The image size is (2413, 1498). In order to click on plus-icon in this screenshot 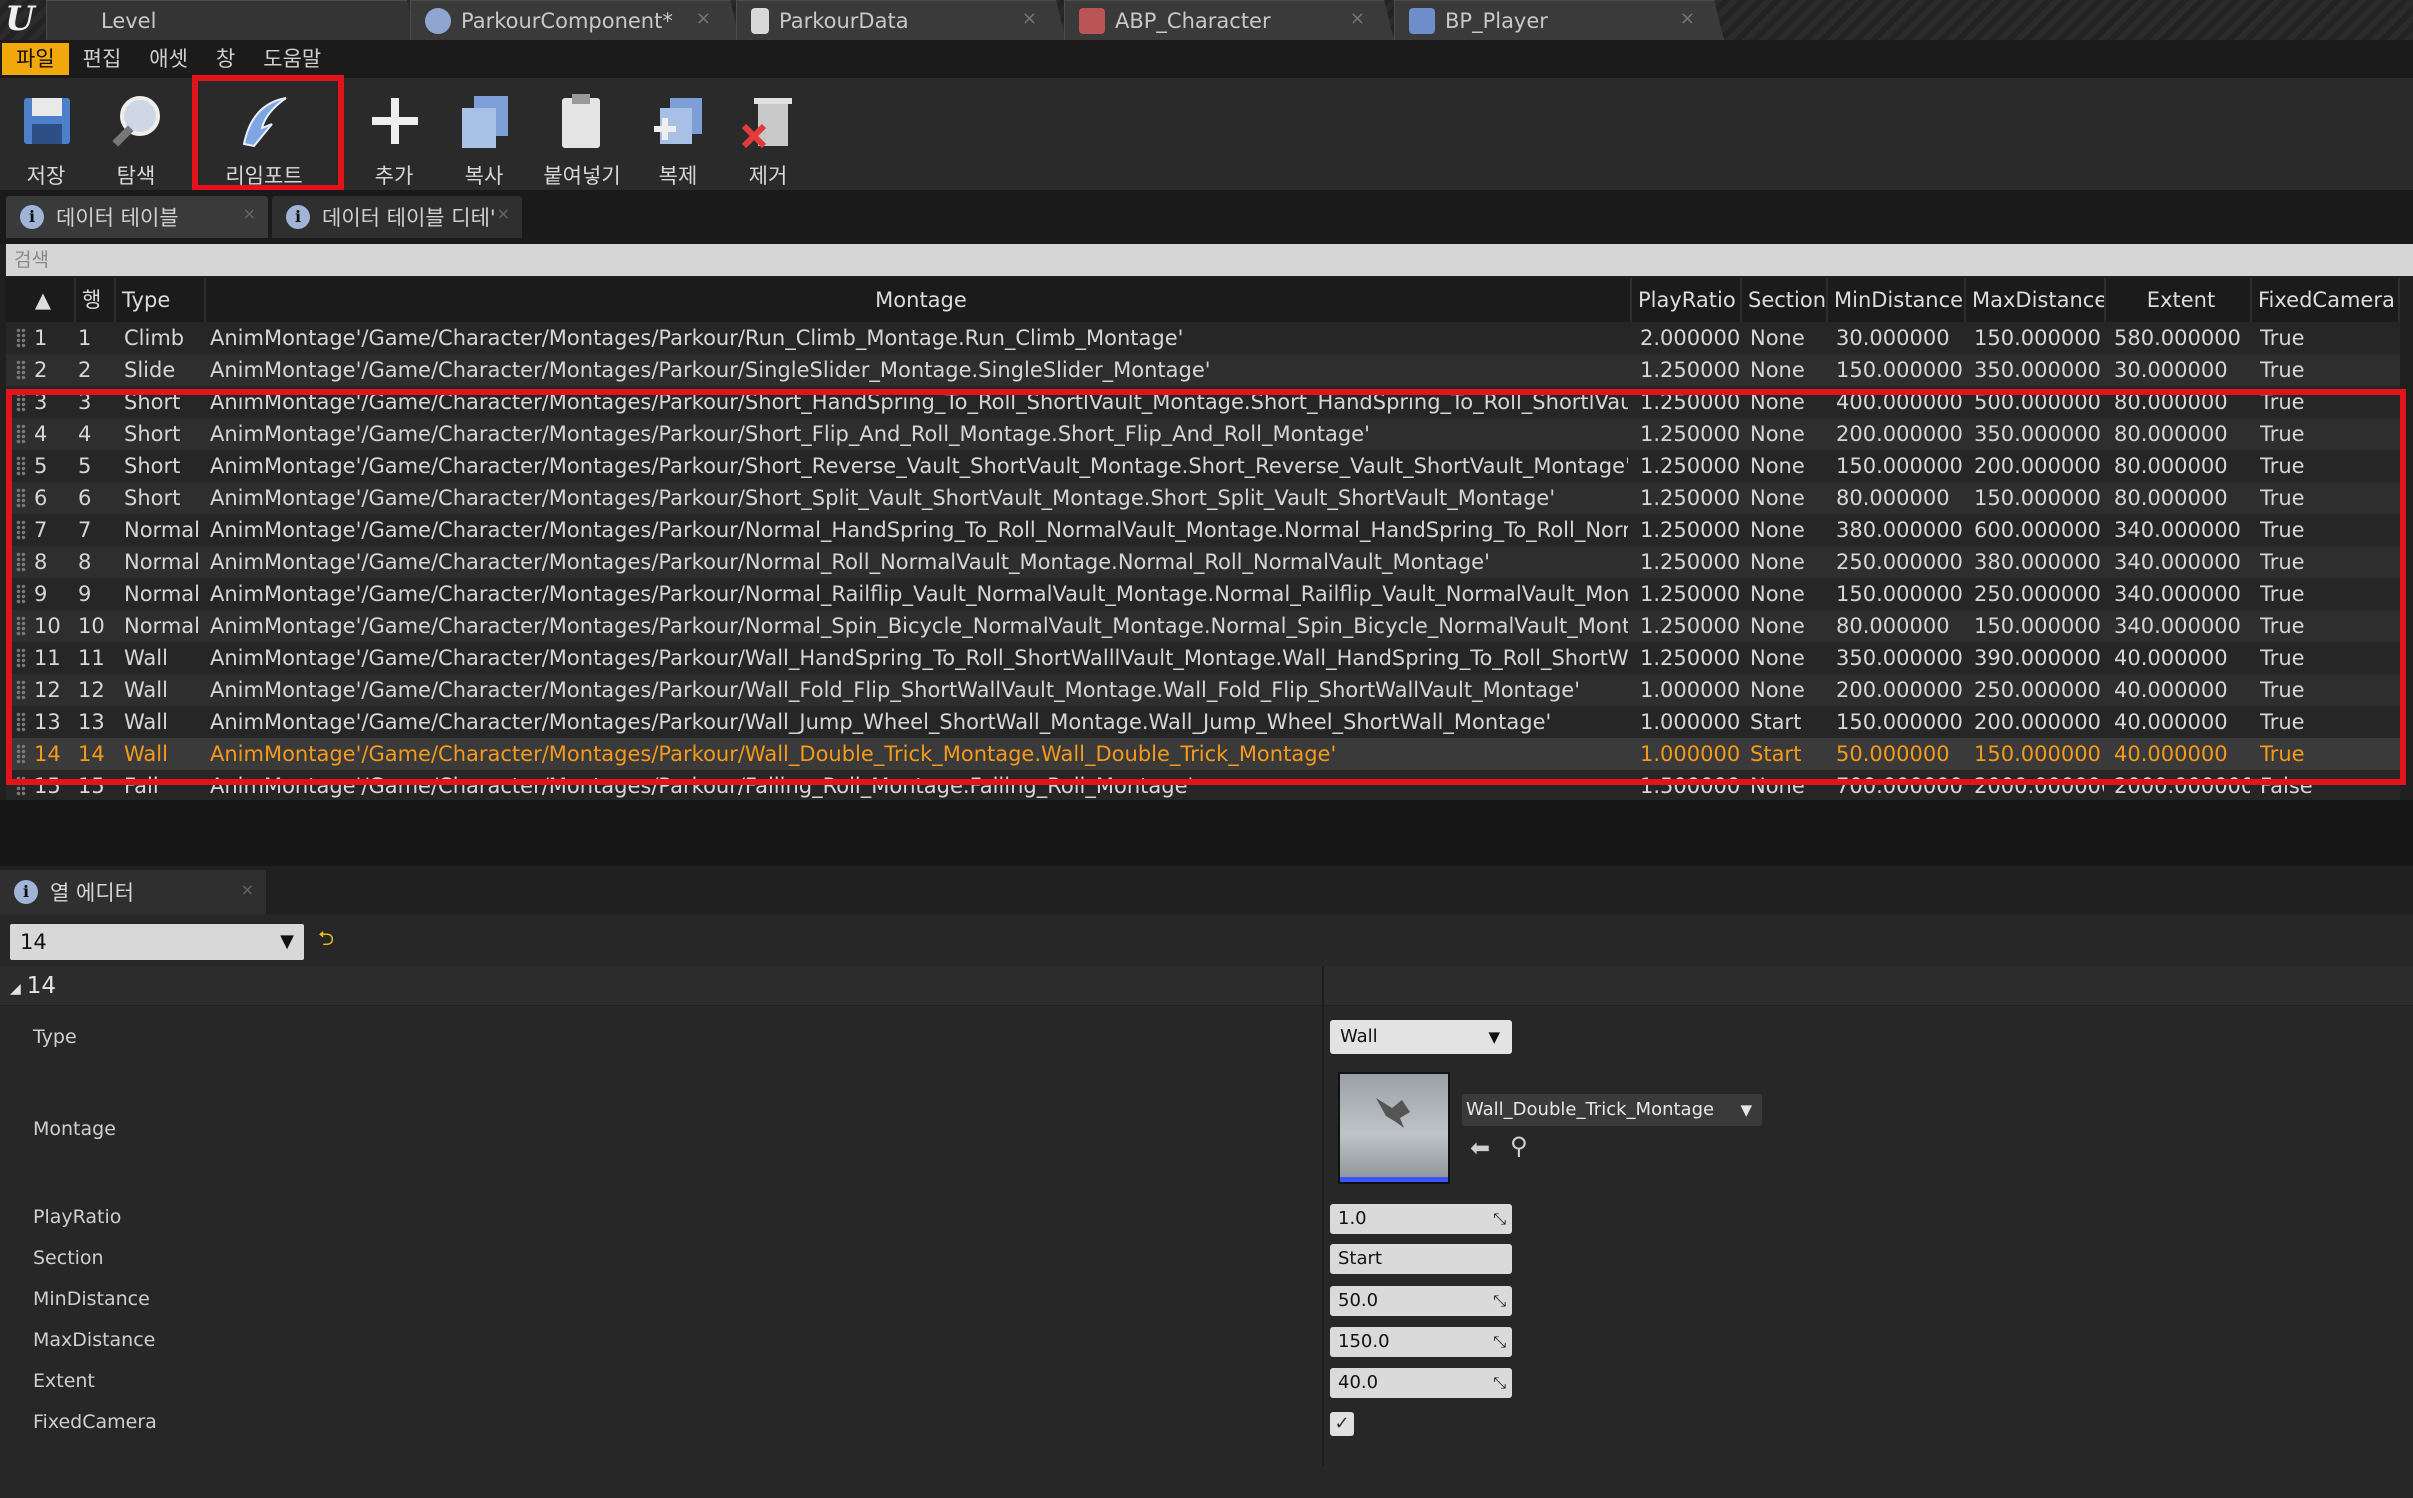, I will do `click(395, 121)`.